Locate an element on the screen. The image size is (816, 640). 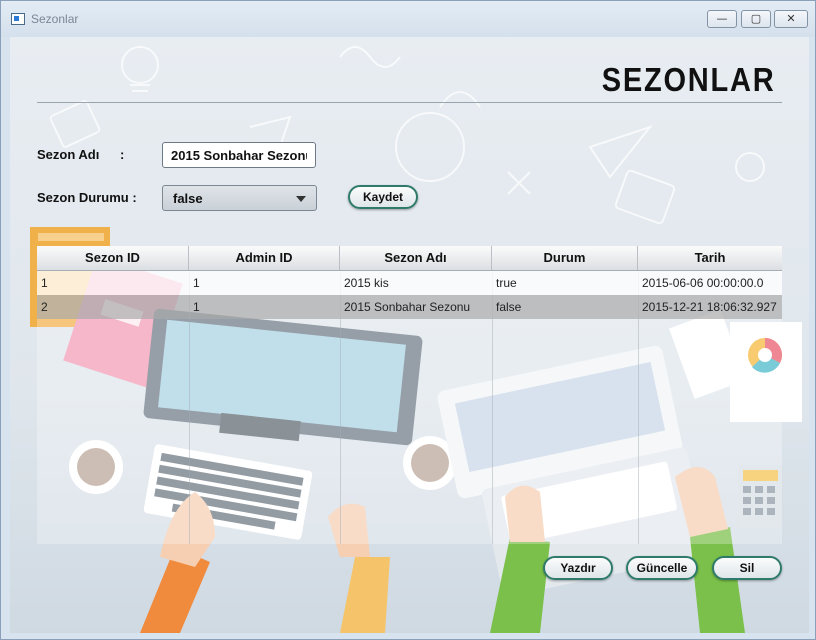
cell-season-name: 2015 Sonbahar Sezonu is located at coordinates (407, 307).